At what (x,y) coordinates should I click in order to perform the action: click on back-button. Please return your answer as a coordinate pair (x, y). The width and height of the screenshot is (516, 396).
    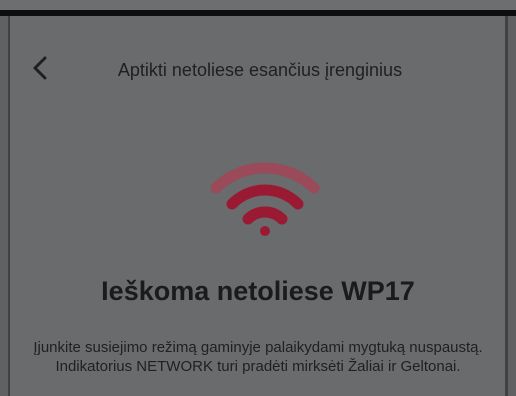
    Looking at the image, I should click on (40, 70).